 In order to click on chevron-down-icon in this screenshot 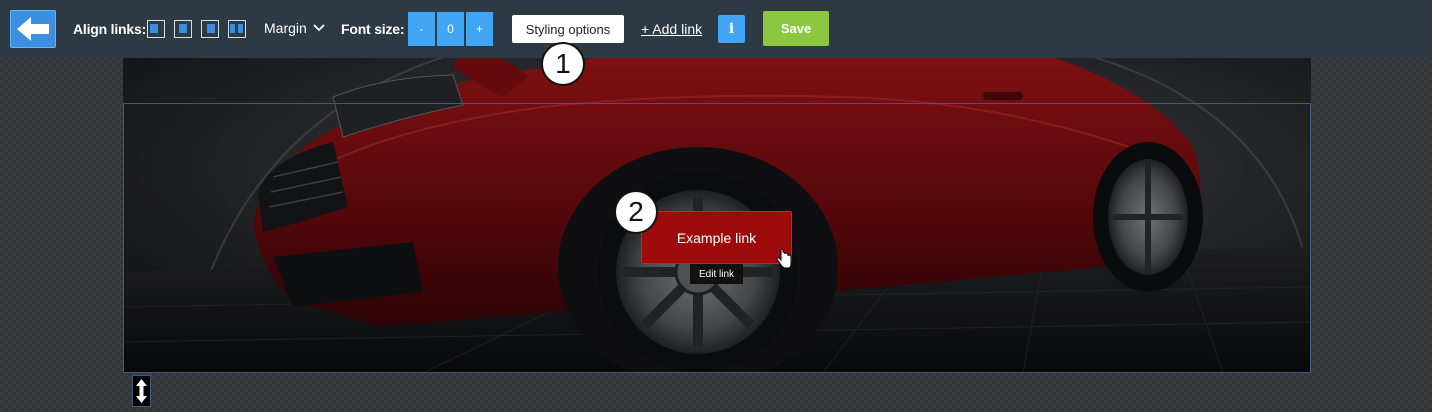, I will do `click(319, 28)`.